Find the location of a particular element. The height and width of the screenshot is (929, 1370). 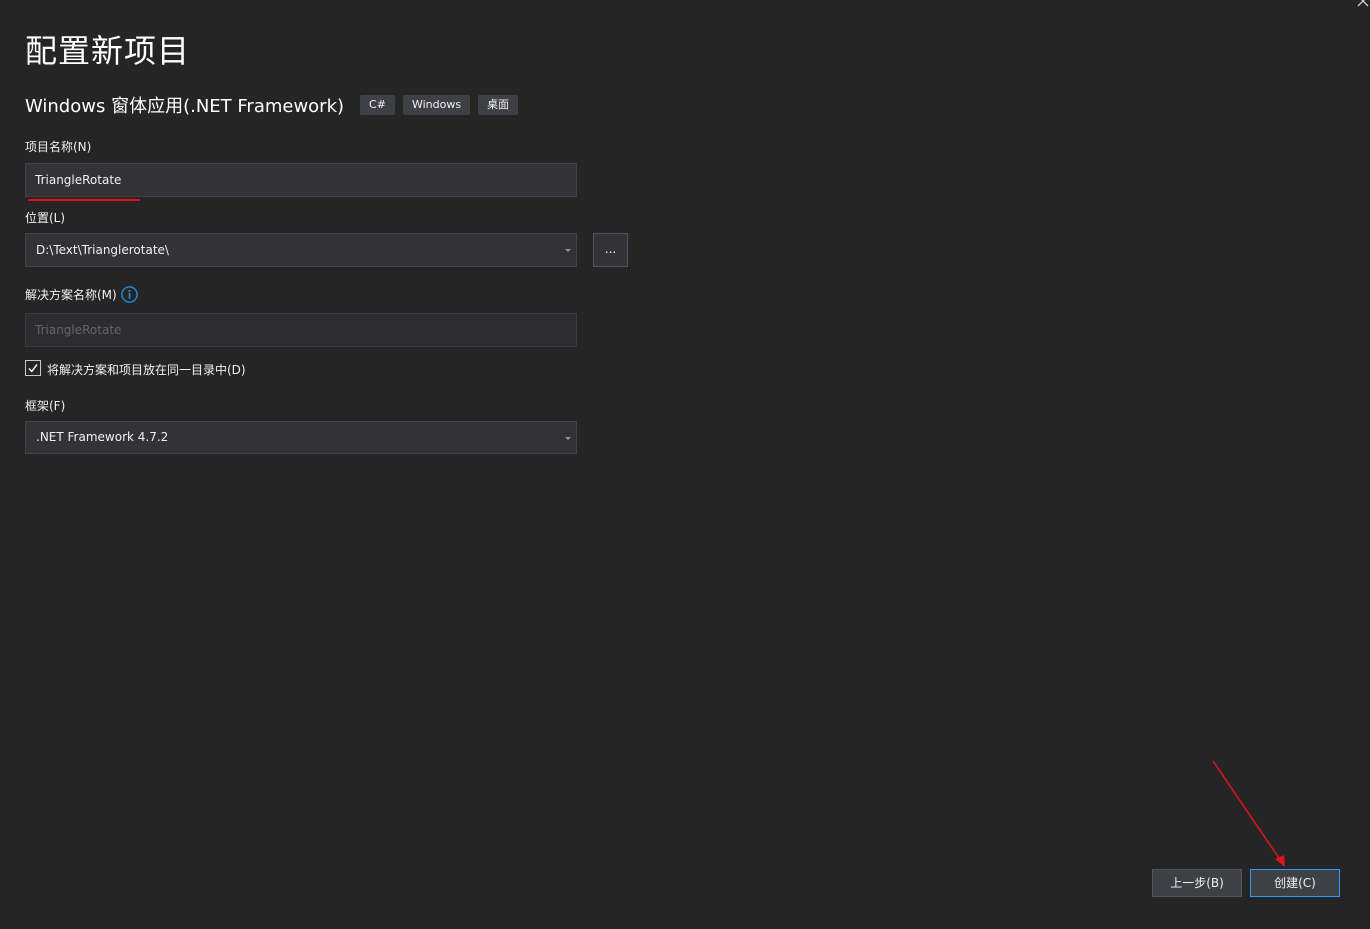

solution-name-input: TriangleRotate is located at coordinates (301, 330).